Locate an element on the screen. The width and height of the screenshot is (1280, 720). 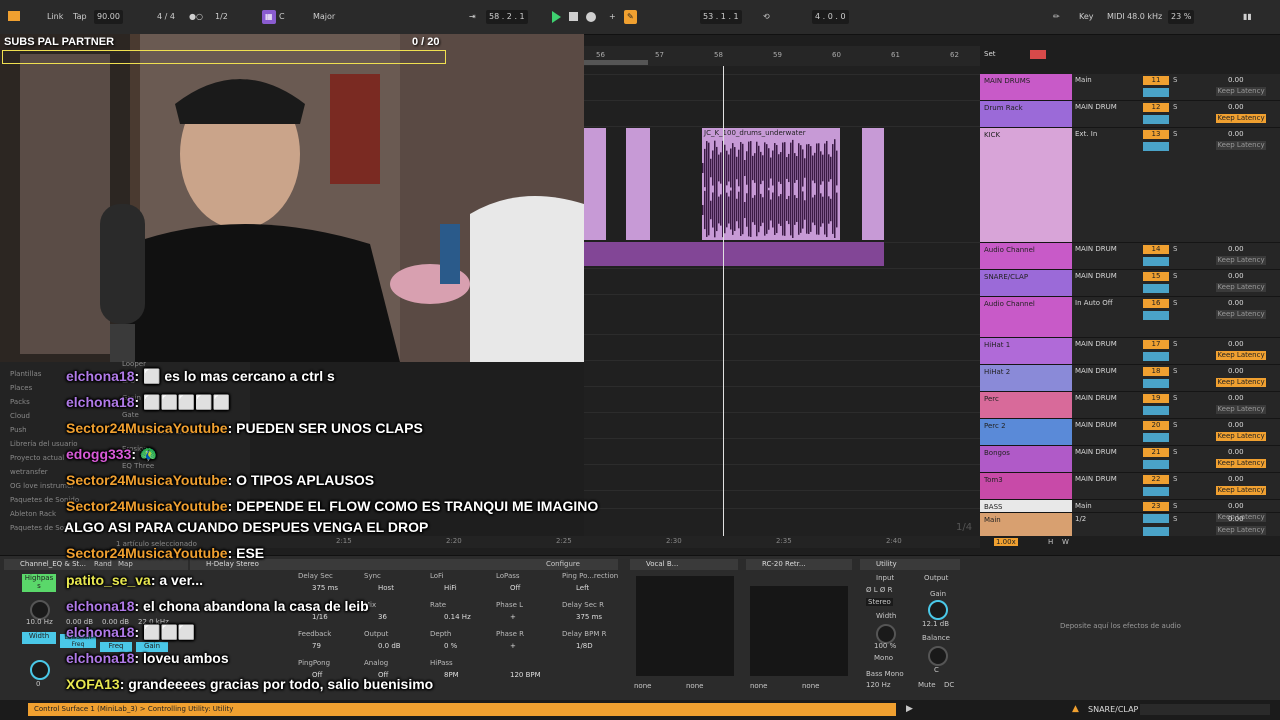
track-name: KICK is located at coordinates (1026, 185).